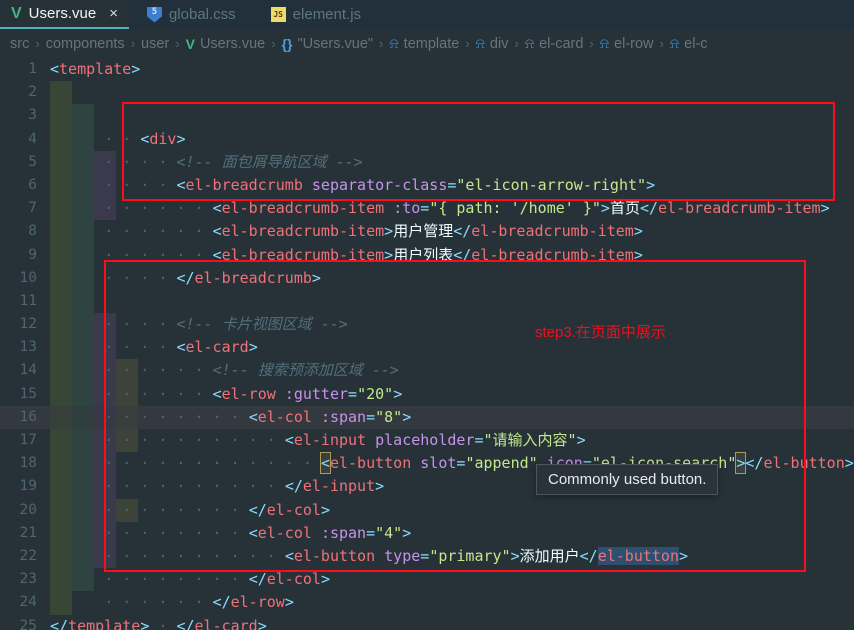 The height and width of the screenshot is (630, 854). Describe the element at coordinates (287, 43) in the screenshot. I see `braces-icon: {}` at that location.